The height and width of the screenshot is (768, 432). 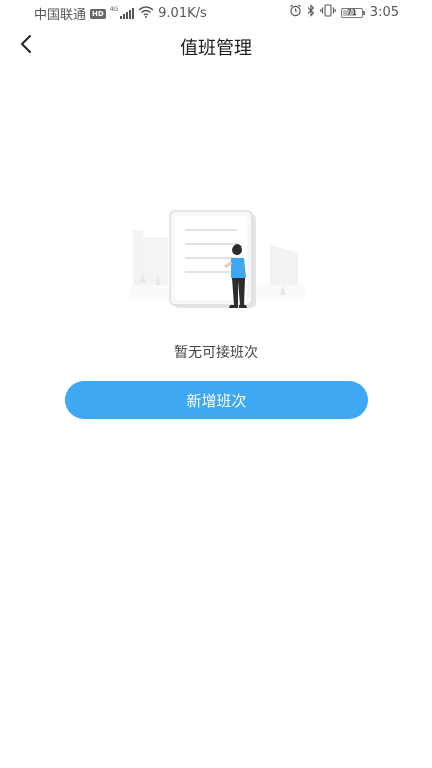 What do you see at coordinates (98, 13) in the screenshot?
I see `hd-badge: HD` at bounding box center [98, 13].